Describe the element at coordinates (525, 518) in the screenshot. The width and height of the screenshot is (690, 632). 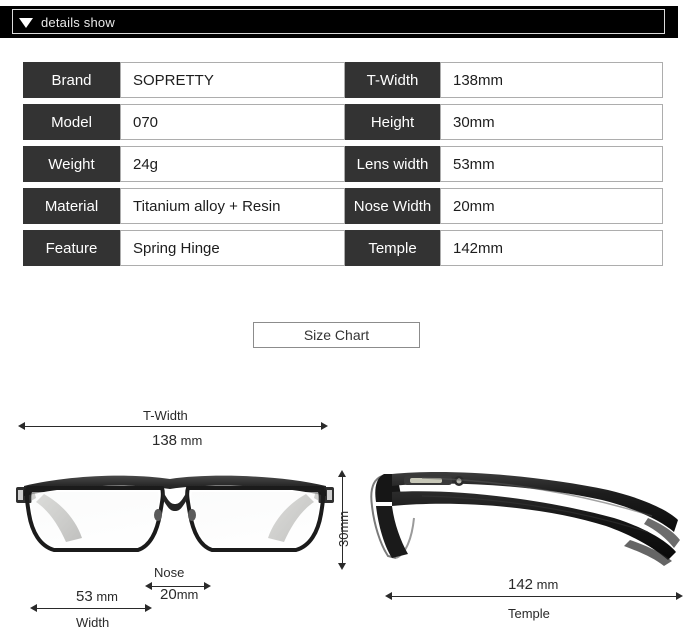
I see `eyeglasses-side-view` at that location.